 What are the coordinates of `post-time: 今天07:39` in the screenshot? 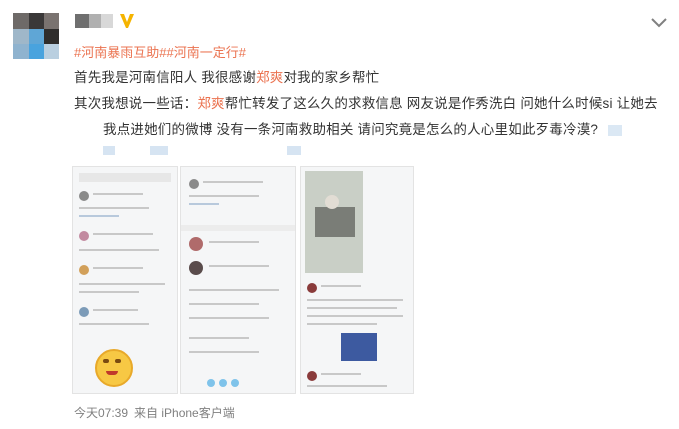 It's located at (101, 413).